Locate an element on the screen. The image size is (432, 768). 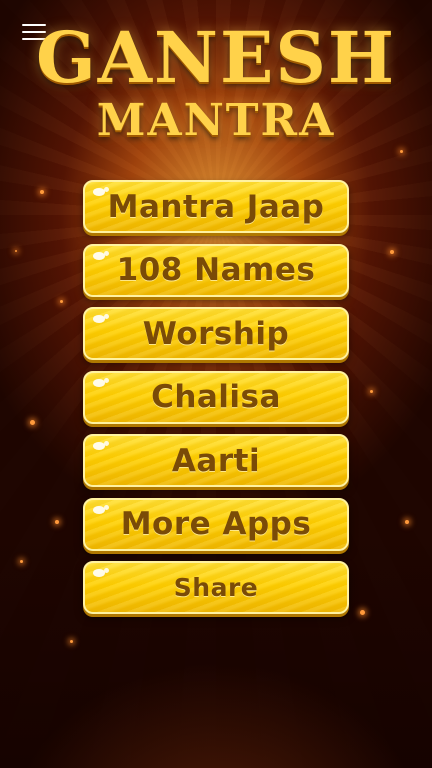
button-label: More Apps is located at coordinates (216, 524).